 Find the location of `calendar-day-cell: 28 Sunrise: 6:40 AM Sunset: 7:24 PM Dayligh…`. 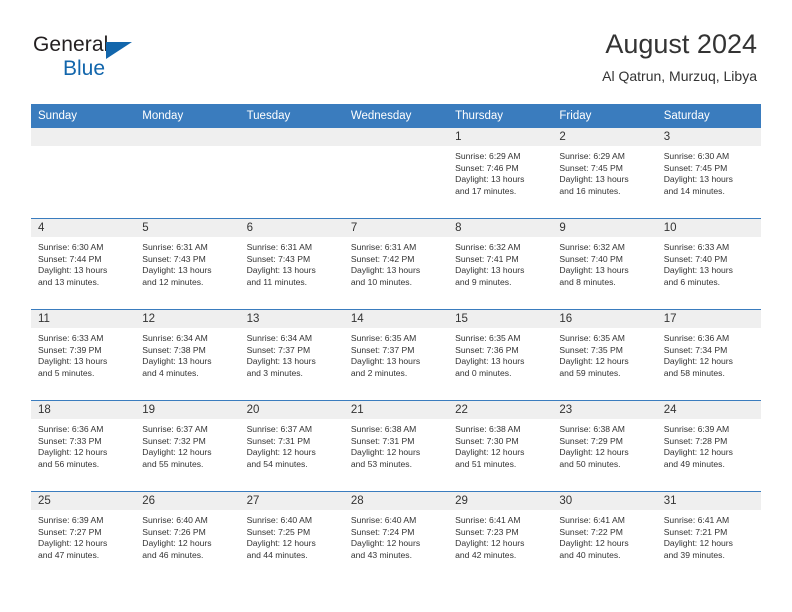

calendar-day-cell: 28 Sunrise: 6:40 AM Sunset: 7:24 PM Dayligh… is located at coordinates (396, 536).